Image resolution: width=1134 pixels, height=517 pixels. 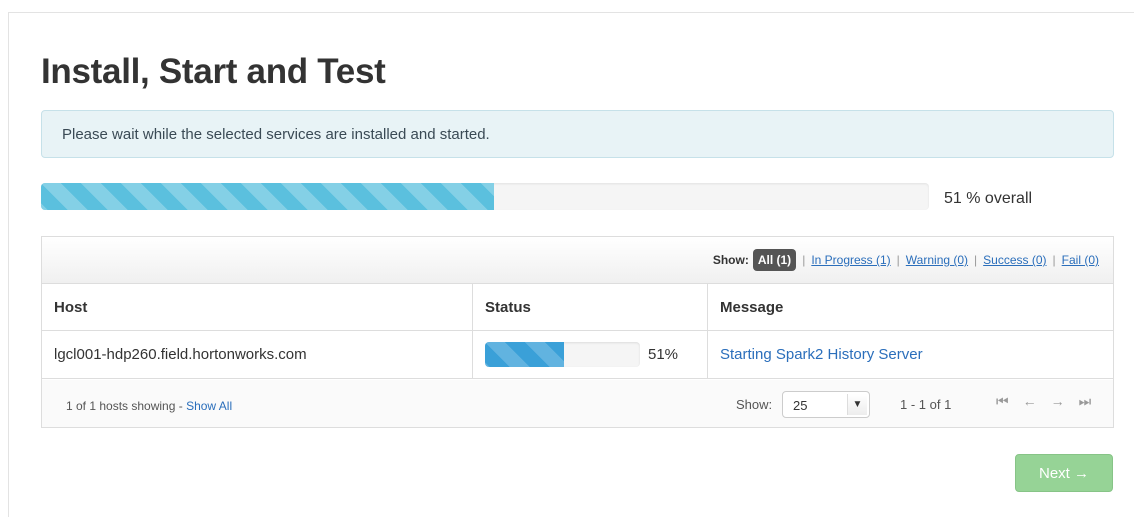 What do you see at coordinates (1085, 401) in the screenshot?
I see `last-page-icon: ⏭` at bounding box center [1085, 401].